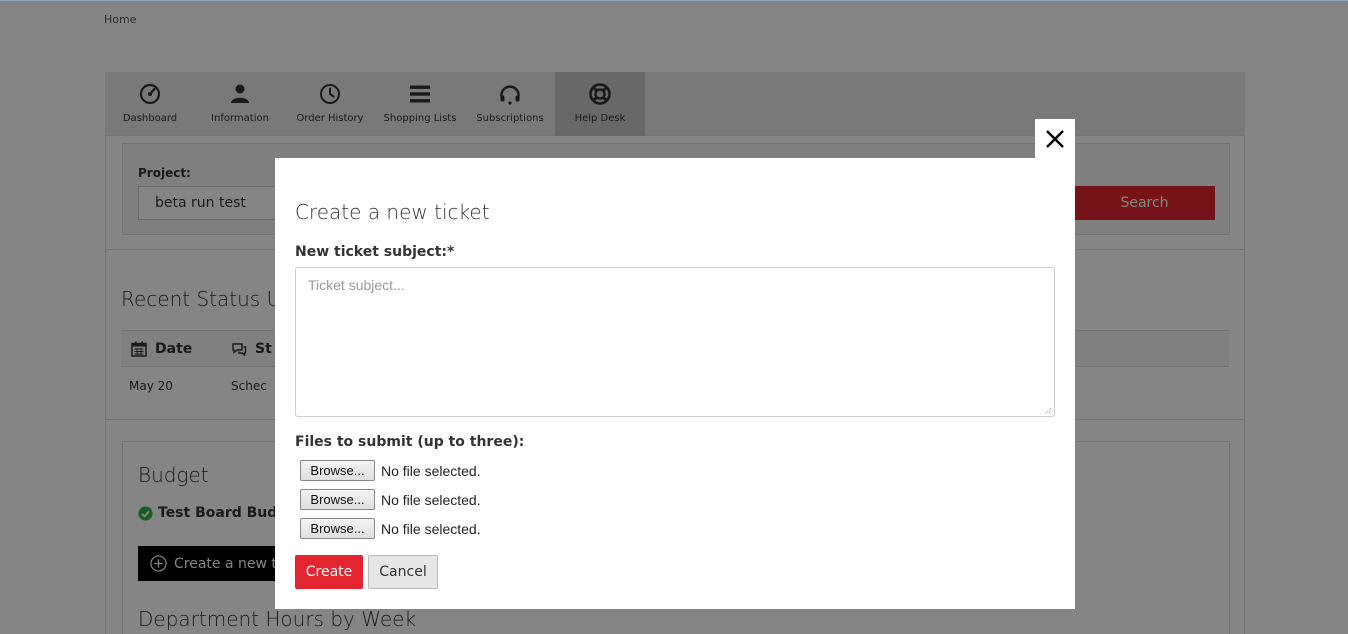  I want to click on cancel-button: Cancel, so click(403, 572).